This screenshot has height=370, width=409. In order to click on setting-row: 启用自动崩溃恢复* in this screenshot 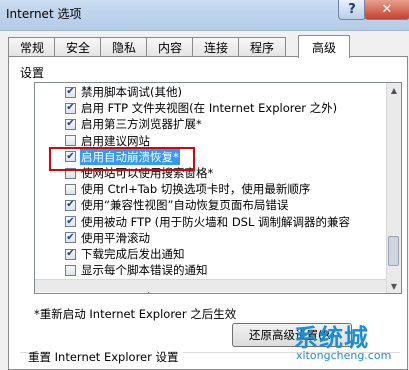, I will do `click(107, 156)`.